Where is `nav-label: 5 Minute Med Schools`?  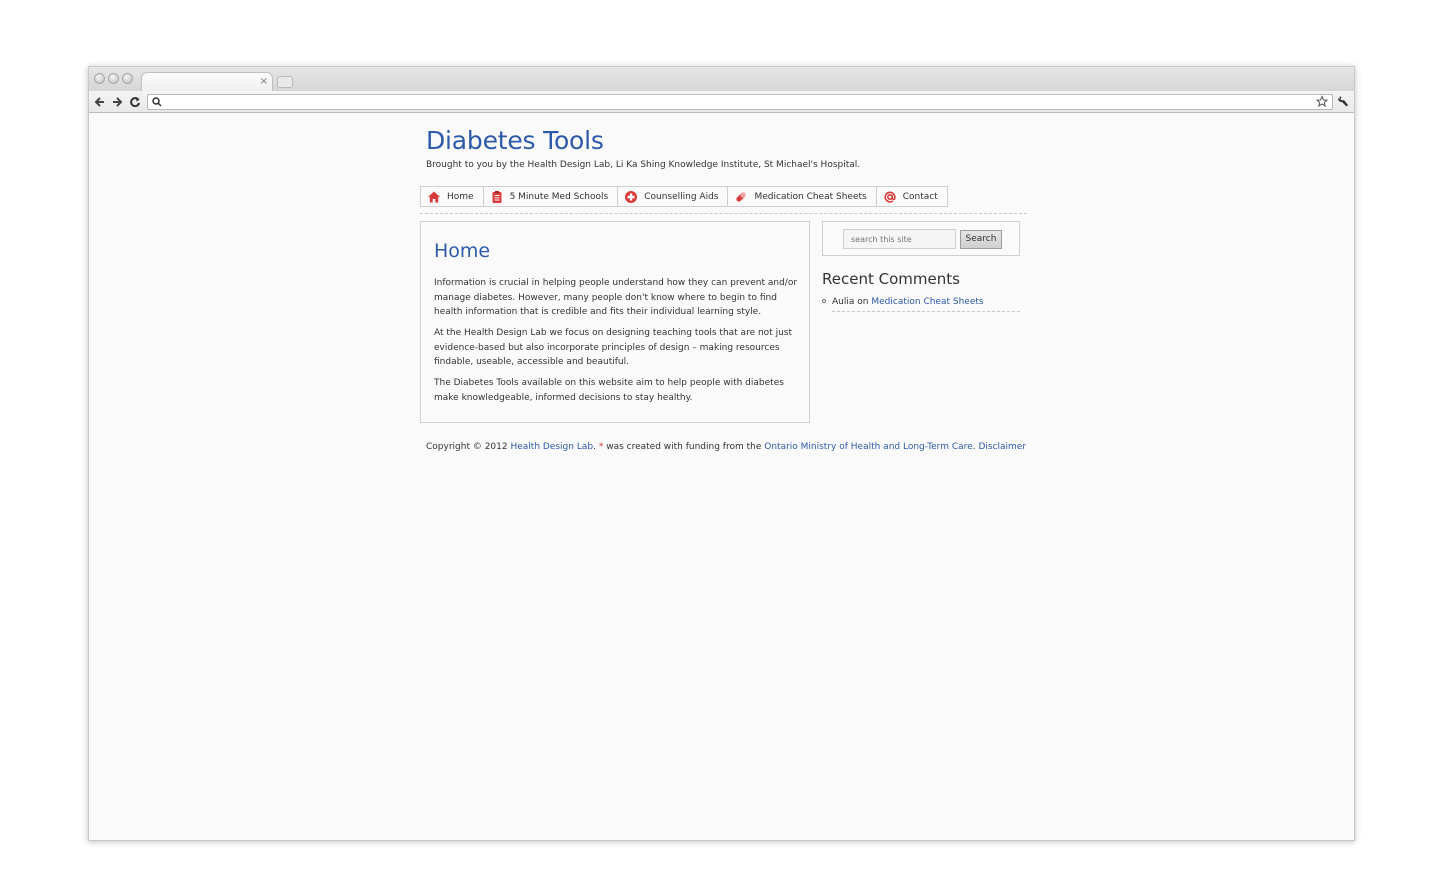 nav-label: 5 Minute Med Schools is located at coordinates (559, 196).